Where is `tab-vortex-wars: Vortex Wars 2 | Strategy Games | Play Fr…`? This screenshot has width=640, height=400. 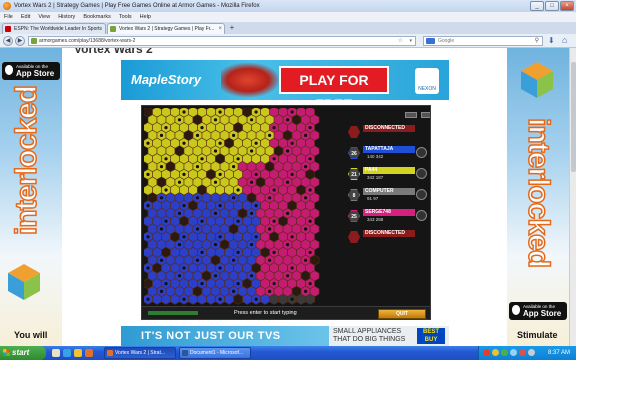 tab-vortex-wars: Vortex Wars 2 | Strategy Games | Play Fr… is located at coordinates (166, 28).